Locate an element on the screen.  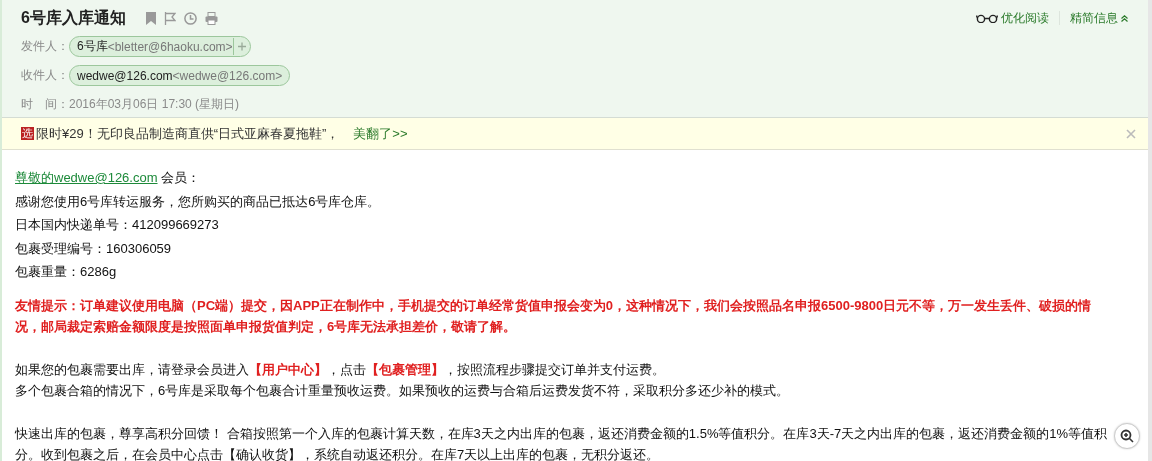
body-text: 包裹重量：6286g is located at coordinates (66, 272).